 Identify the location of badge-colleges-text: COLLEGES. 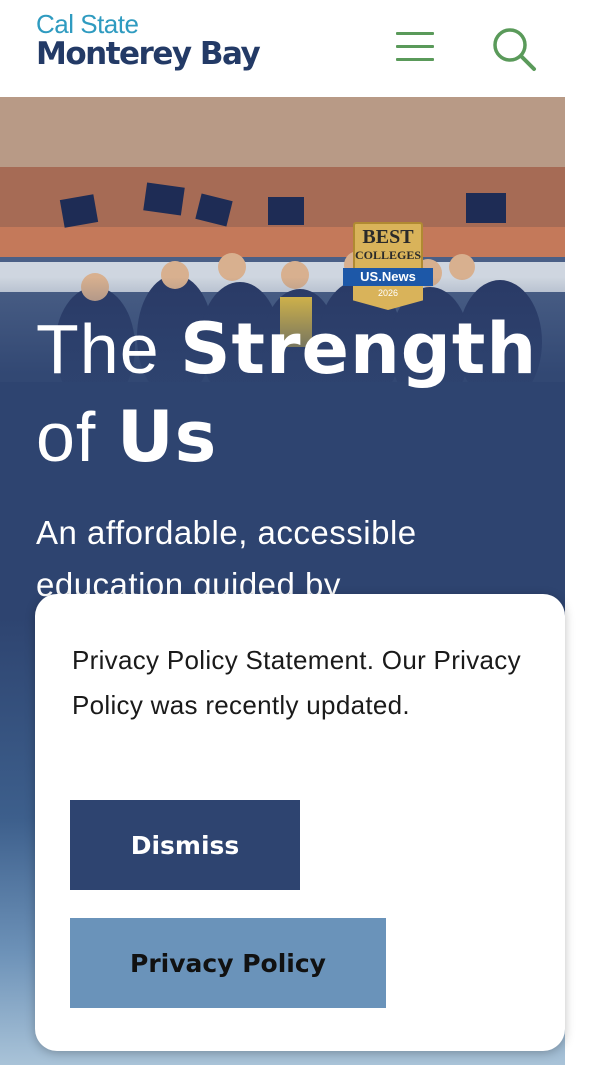
(388, 255).